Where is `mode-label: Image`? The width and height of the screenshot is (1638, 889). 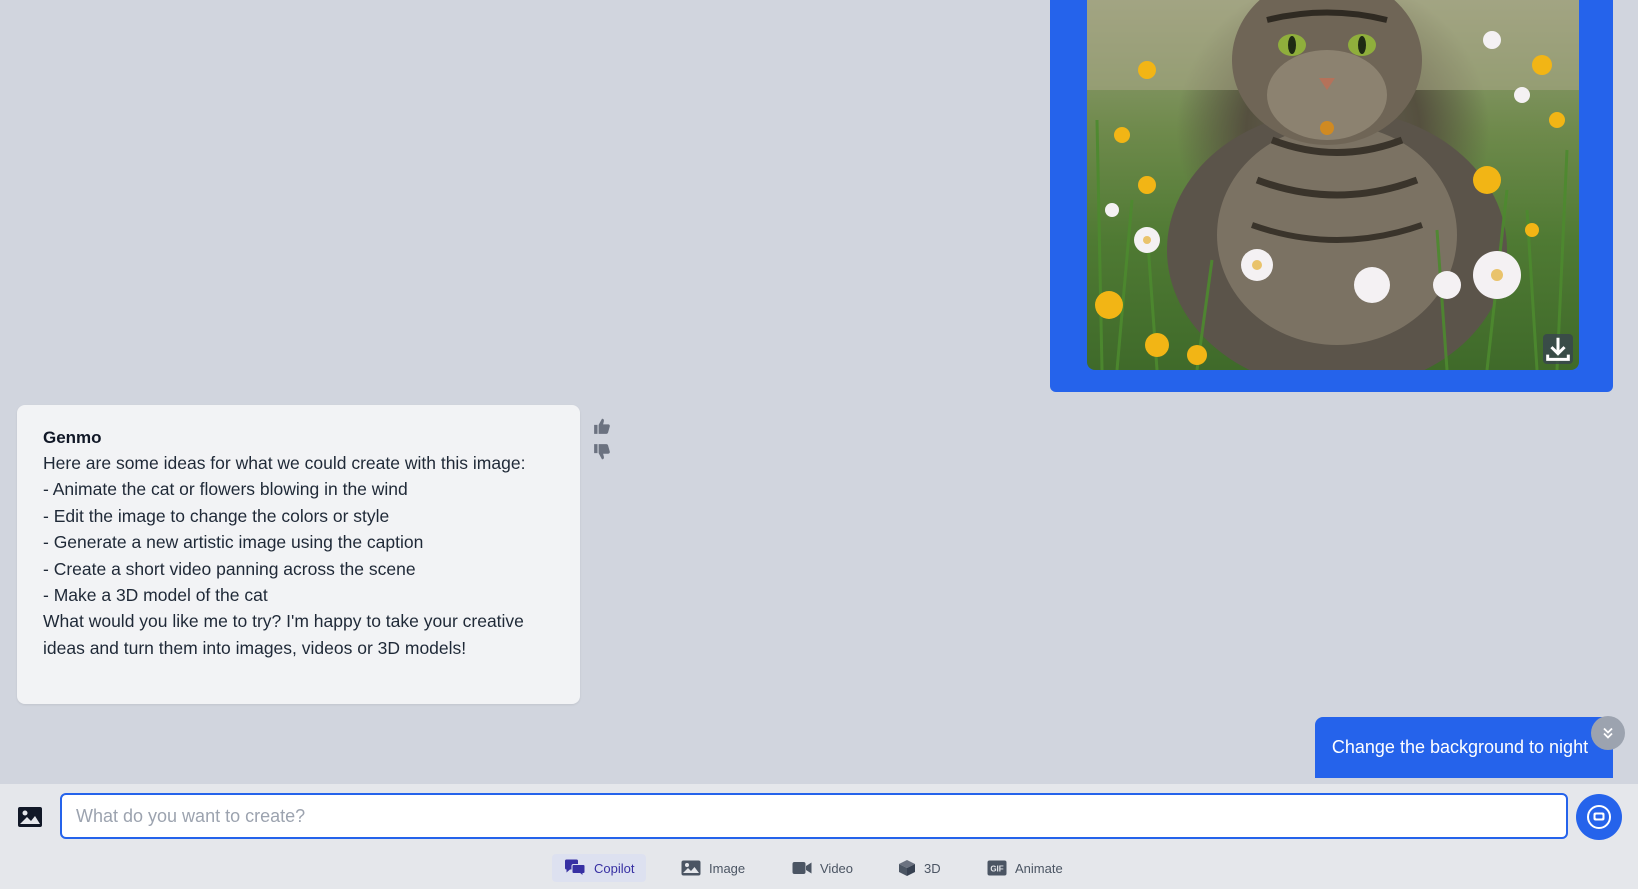 mode-label: Image is located at coordinates (727, 868).